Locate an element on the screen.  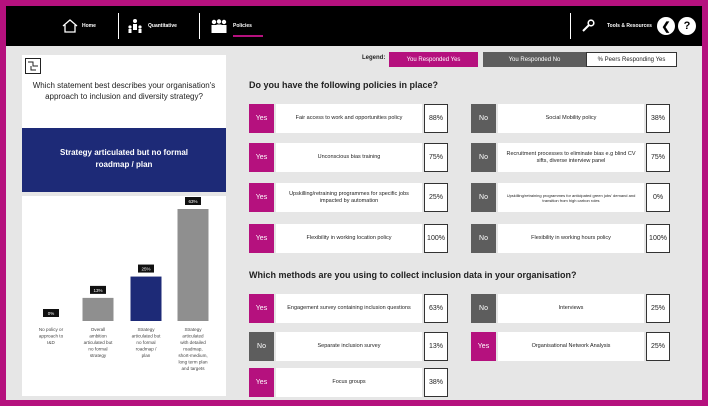
category-label: approach to is located at coordinates (51, 336).